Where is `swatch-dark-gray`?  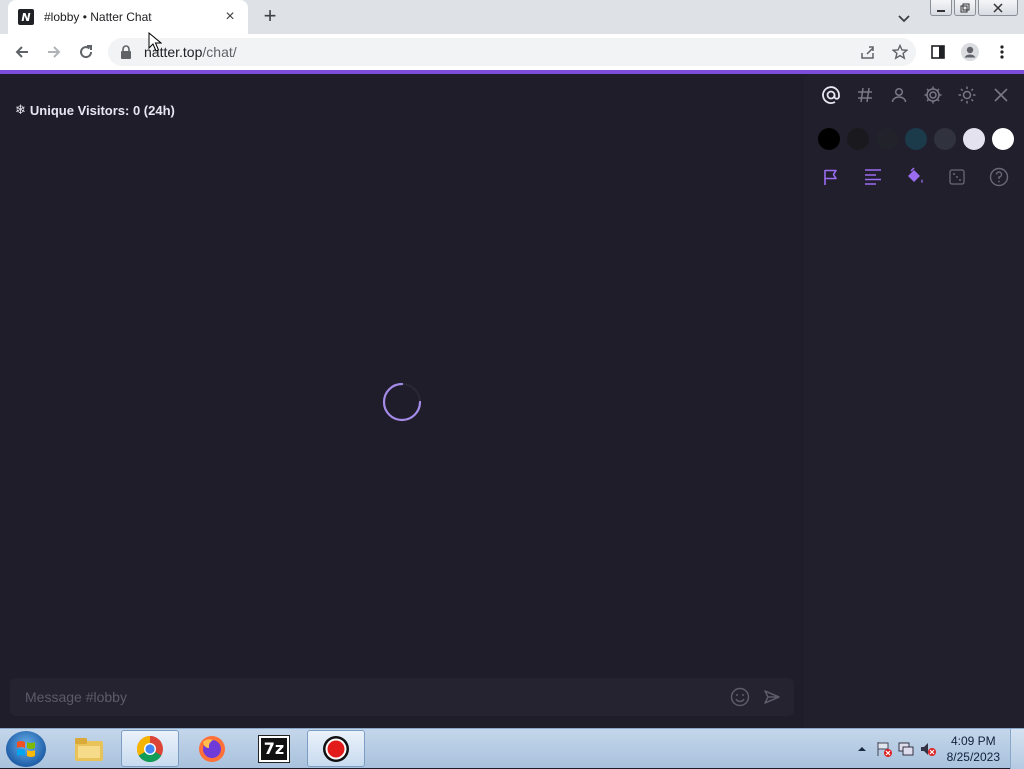
swatch-dark-gray is located at coordinates (887, 139).